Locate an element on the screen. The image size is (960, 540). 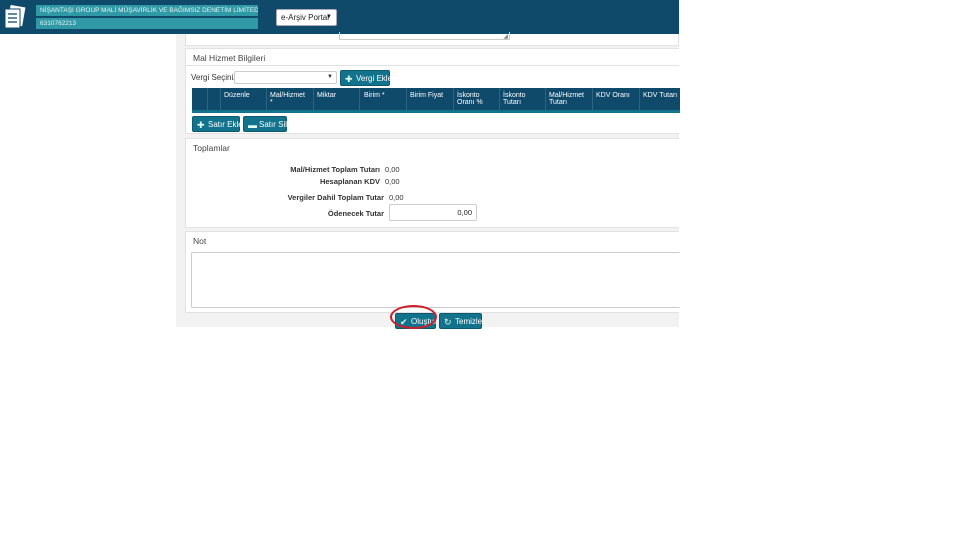
satir-sil-button: ▬ Satır Sil is located at coordinates (265, 124).